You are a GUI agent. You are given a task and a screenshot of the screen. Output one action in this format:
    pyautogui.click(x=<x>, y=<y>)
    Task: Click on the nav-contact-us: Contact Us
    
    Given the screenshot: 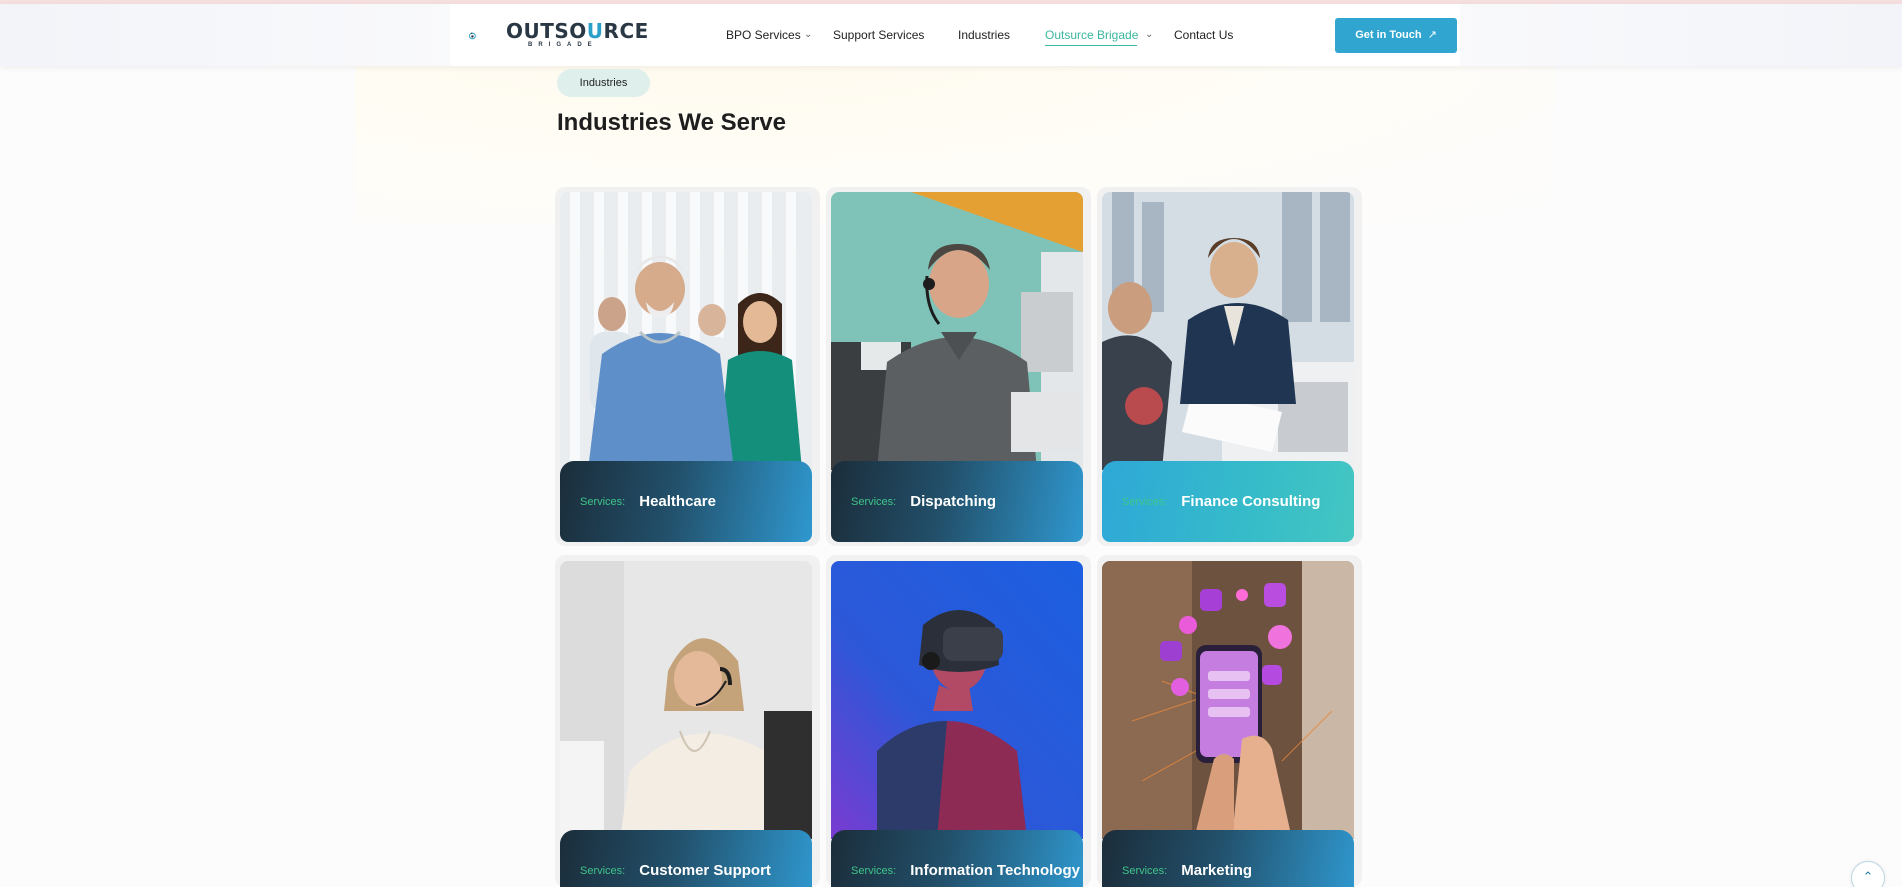 What is the action you would take?
    pyautogui.click(x=1203, y=35)
    